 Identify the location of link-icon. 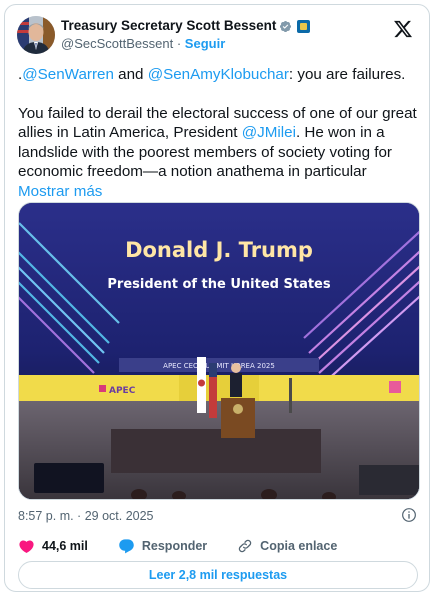
(245, 546).